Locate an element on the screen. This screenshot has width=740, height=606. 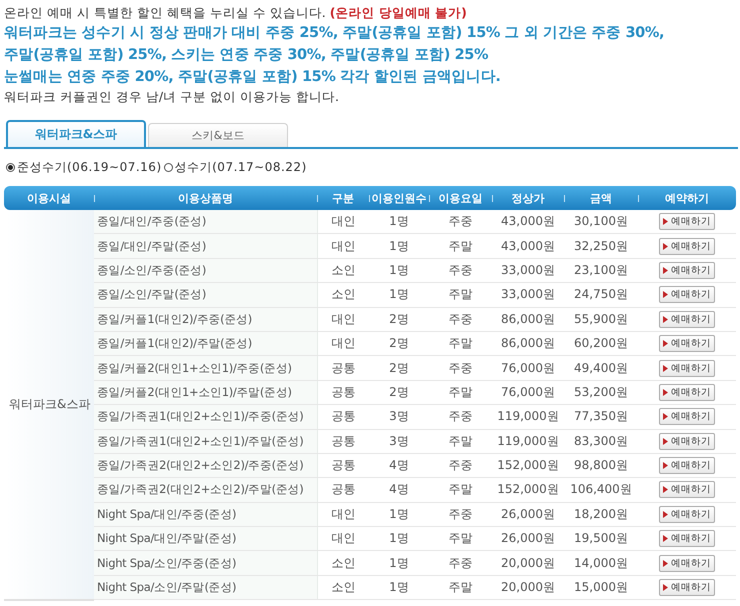
table-cell: 종일/커플2(대인1+소인1)/주말(준성) is located at coordinates (205, 392).